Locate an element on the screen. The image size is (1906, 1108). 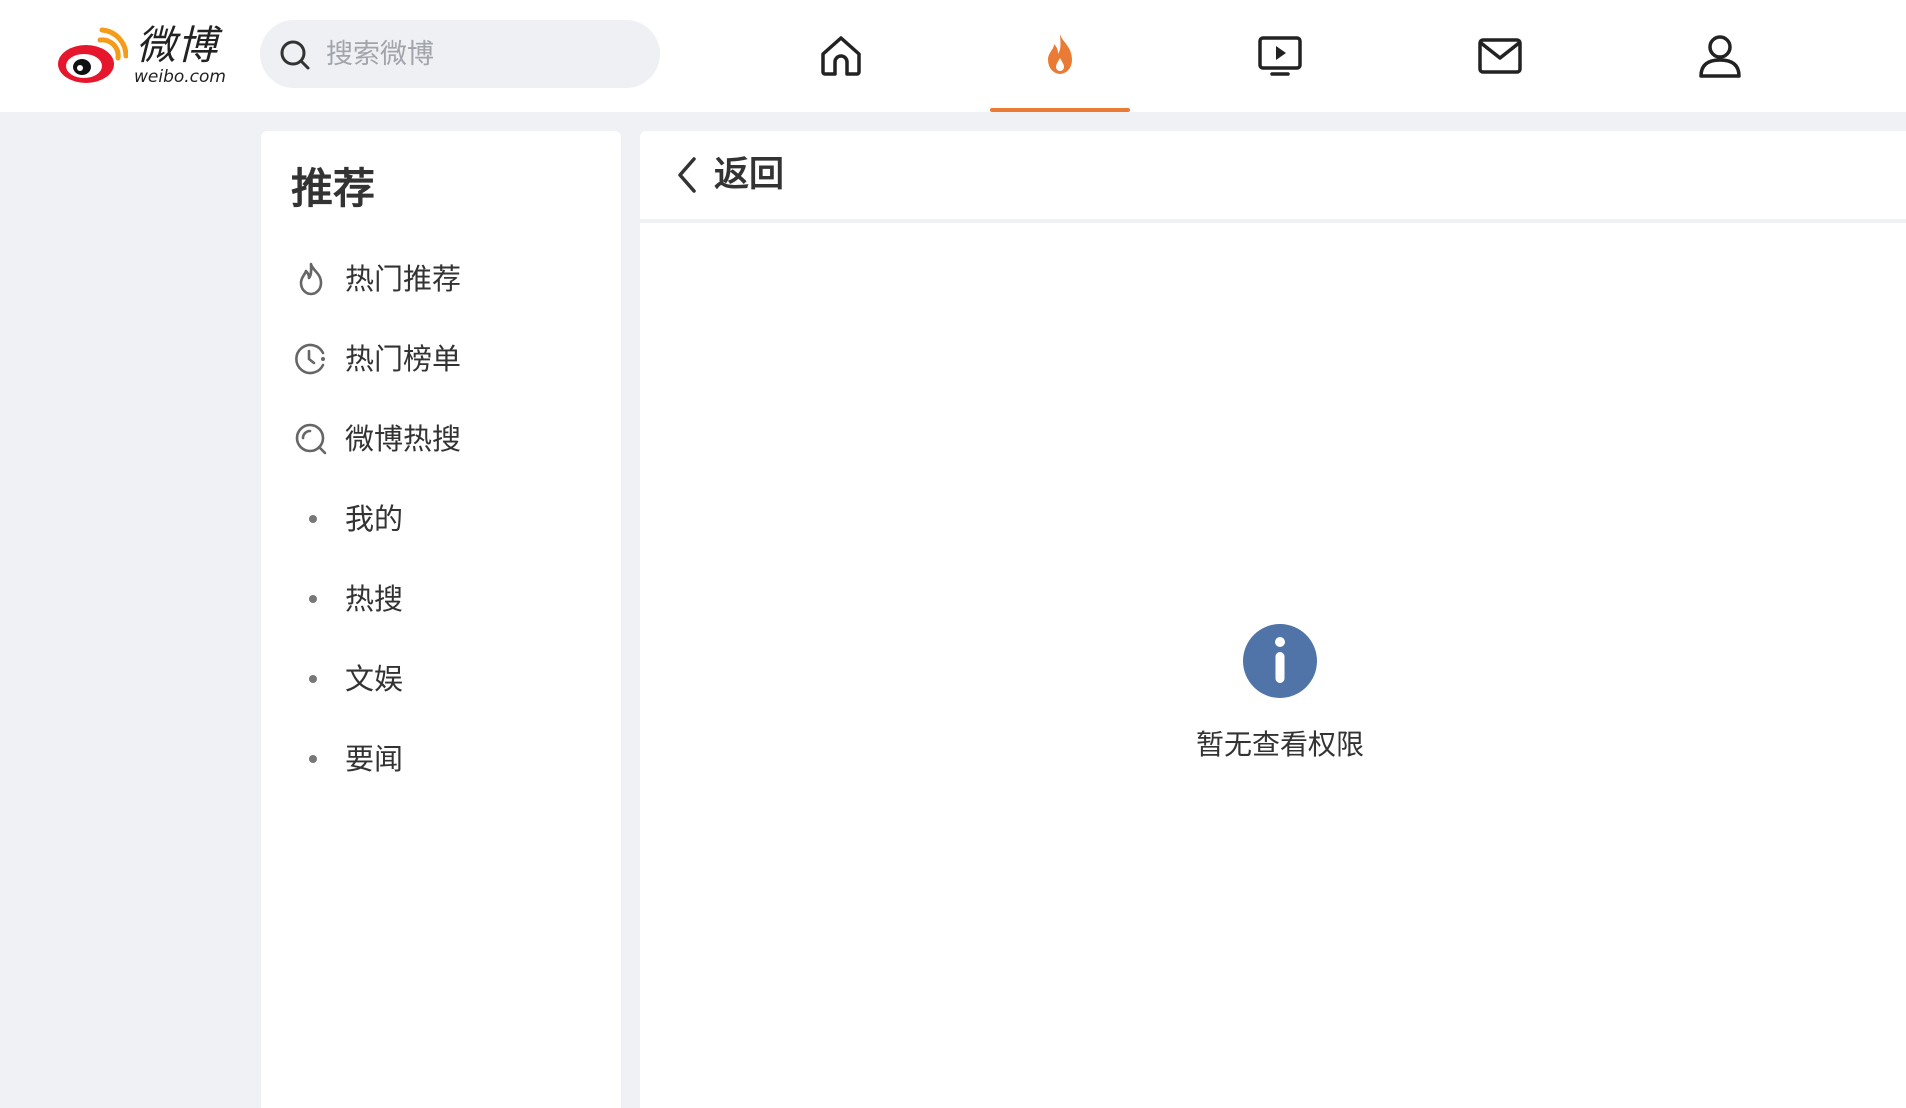
main-header: 返回 is located at coordinates (1273, 175).